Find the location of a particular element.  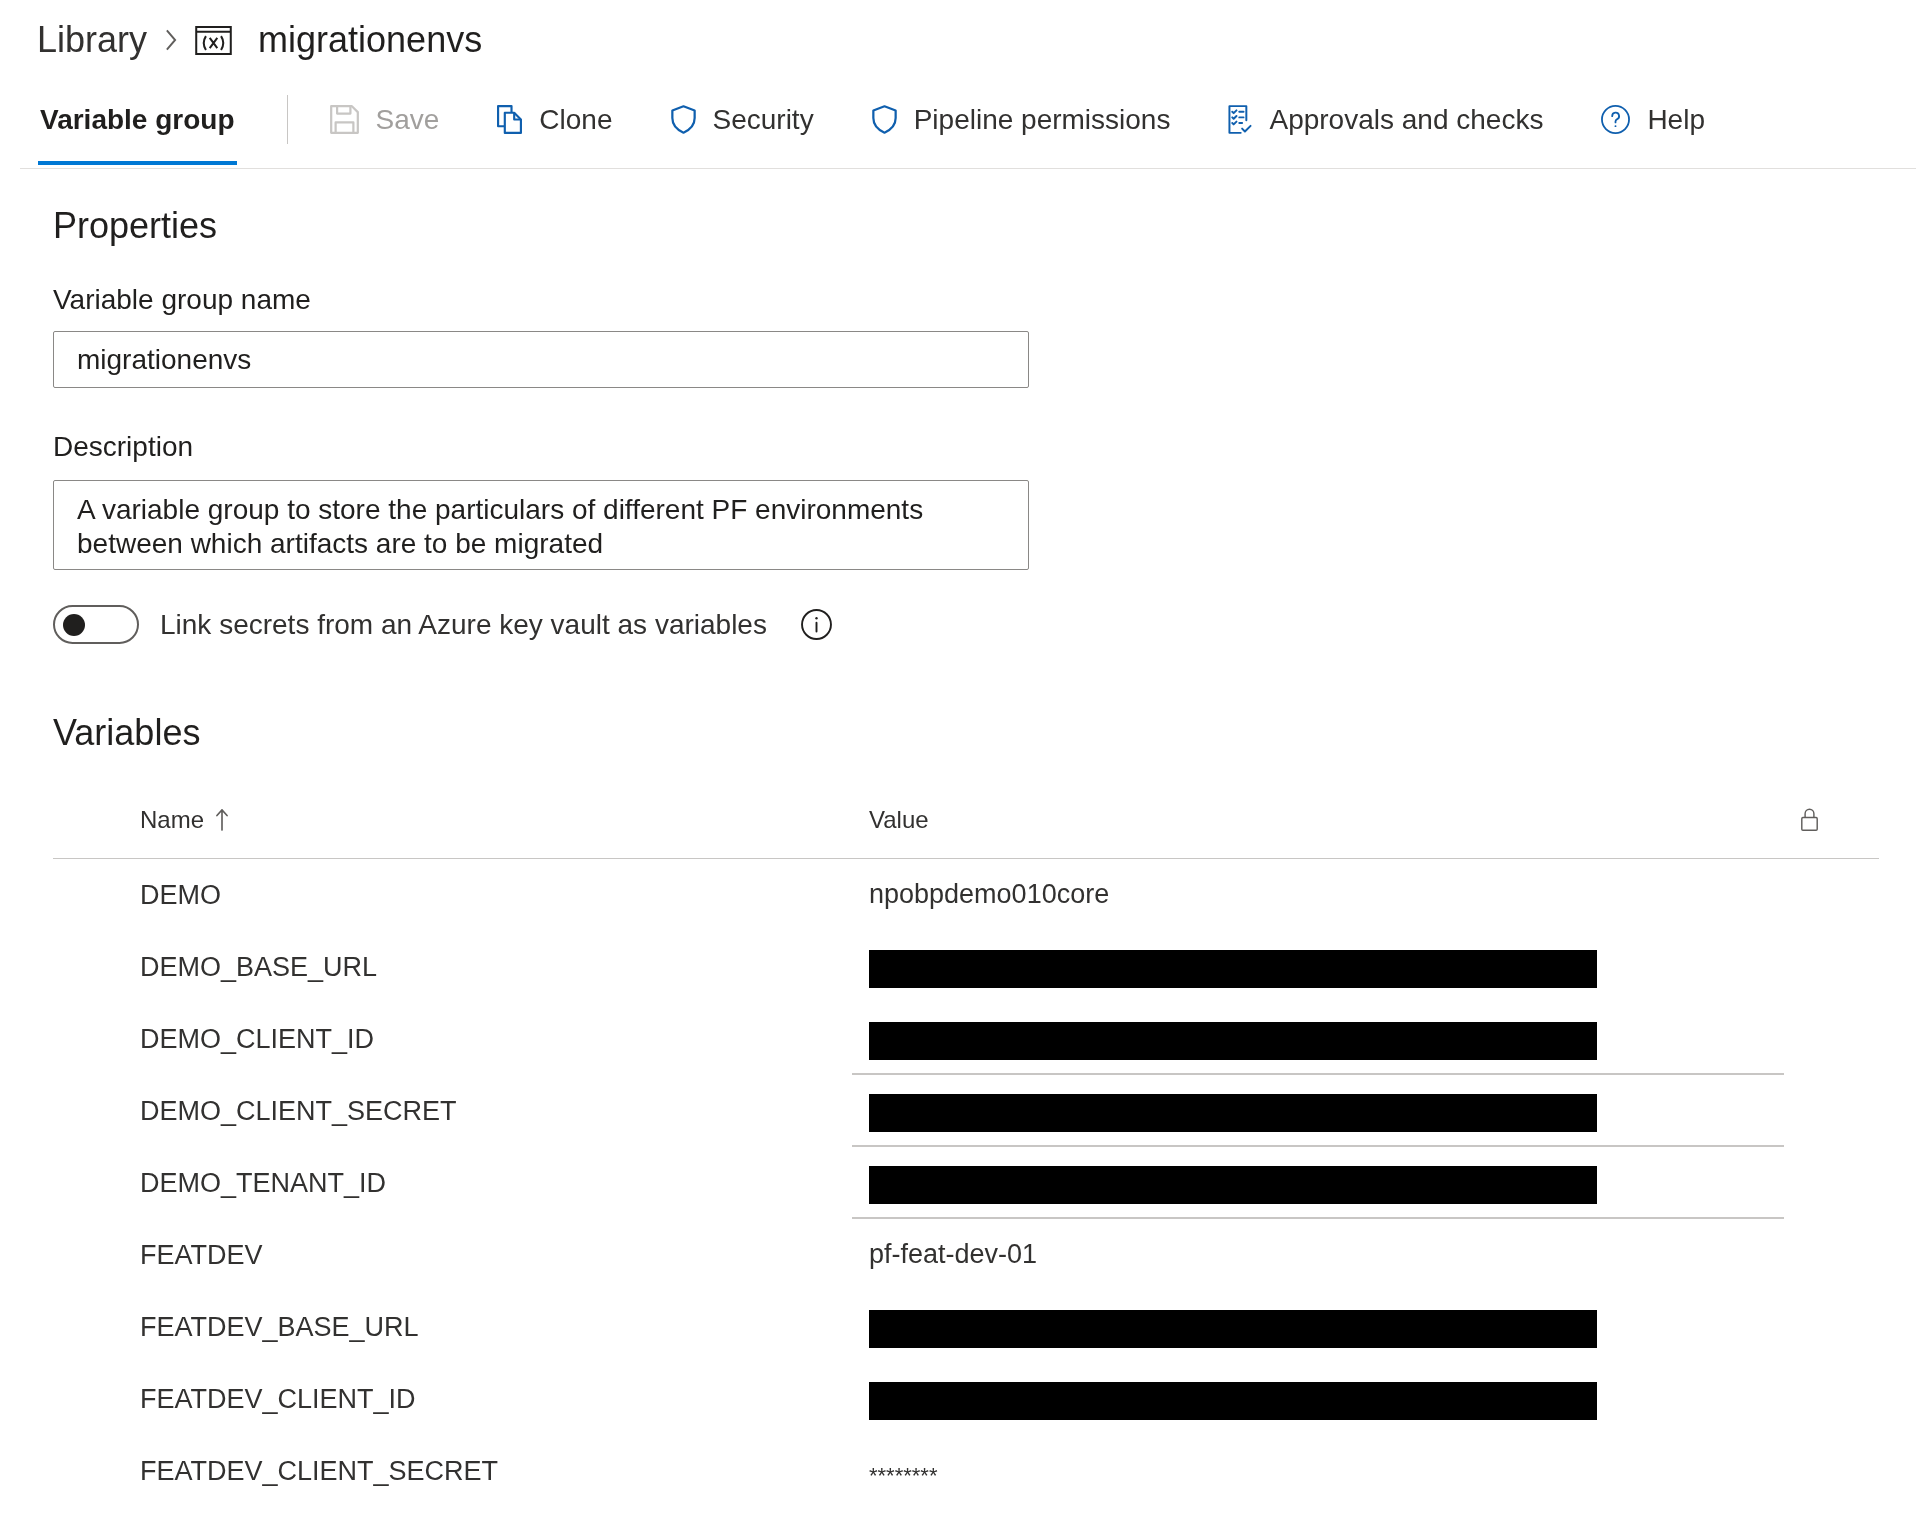

variable-name: DEMO_TENANT_ID is located at coordinates (263, 1183).